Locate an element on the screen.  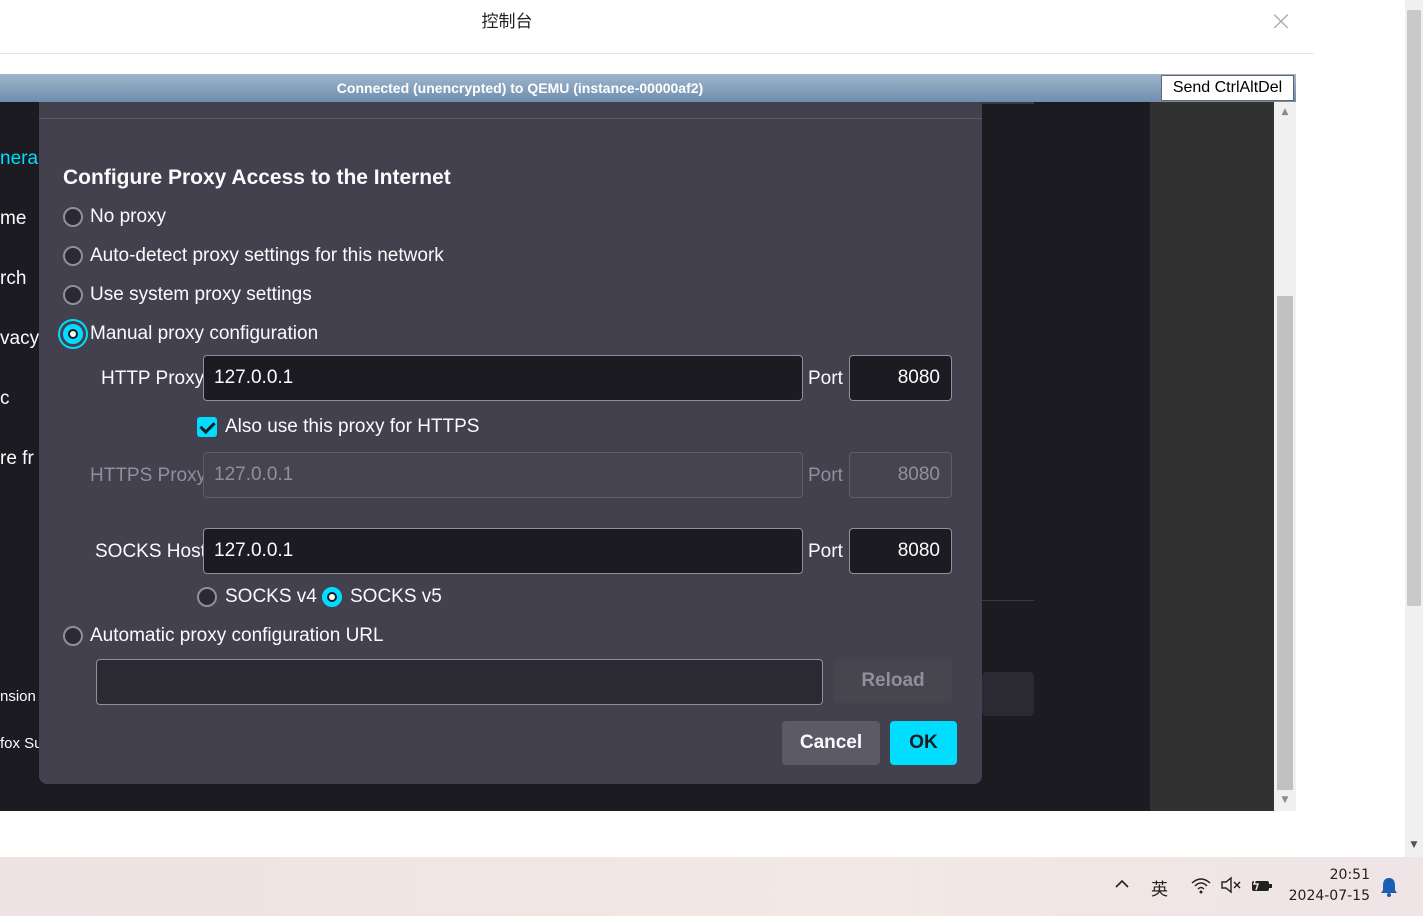
sidebar-item-sync: c is located at coordinates (5, 399).